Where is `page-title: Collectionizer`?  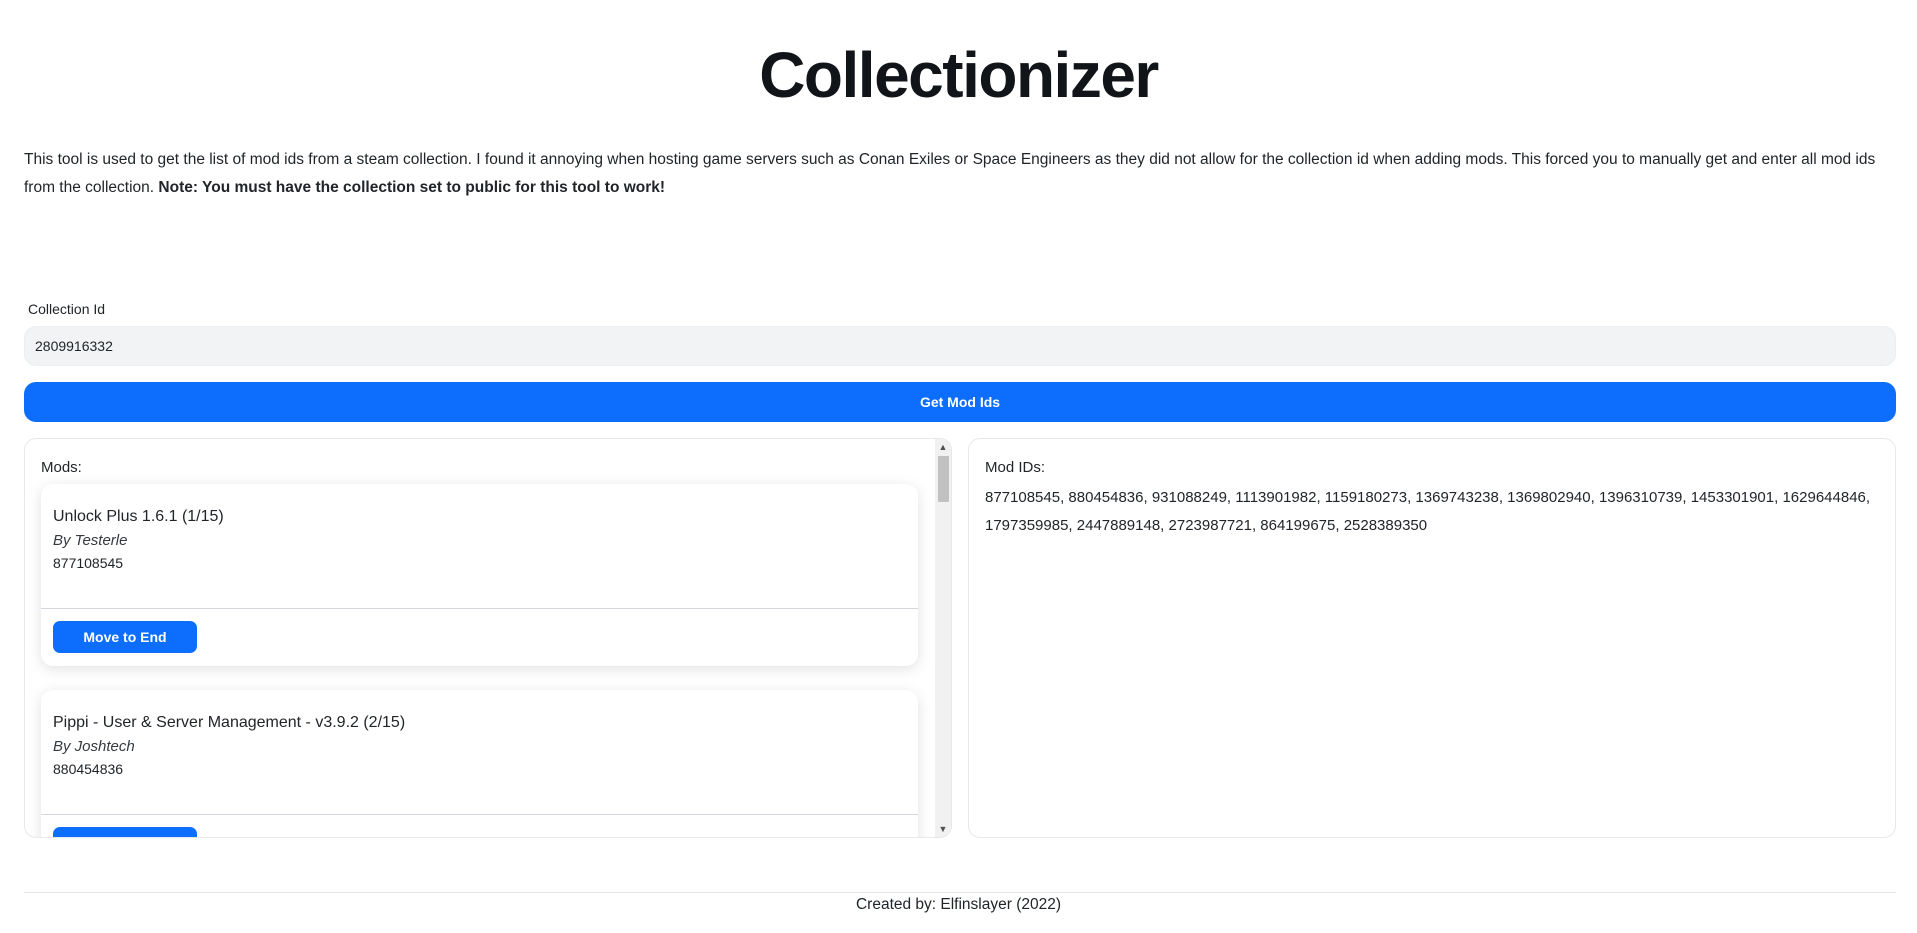 page-title: Collectionizer is located at coordinates (959, 75).